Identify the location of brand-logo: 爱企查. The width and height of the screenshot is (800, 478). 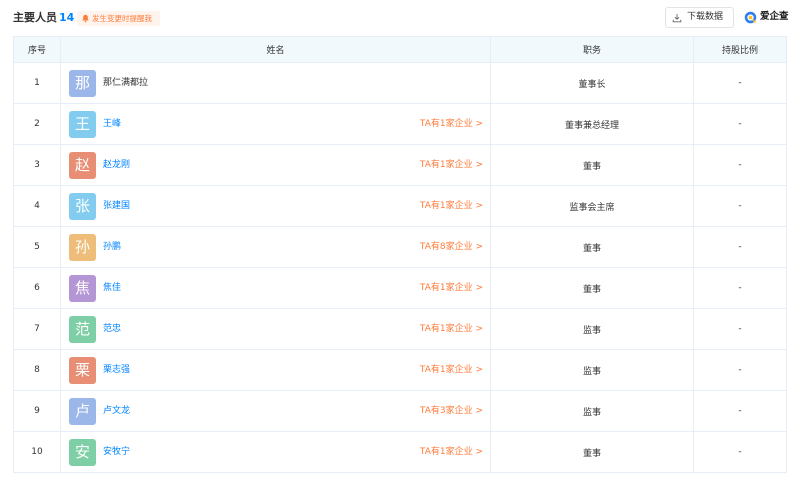
(766, 17).